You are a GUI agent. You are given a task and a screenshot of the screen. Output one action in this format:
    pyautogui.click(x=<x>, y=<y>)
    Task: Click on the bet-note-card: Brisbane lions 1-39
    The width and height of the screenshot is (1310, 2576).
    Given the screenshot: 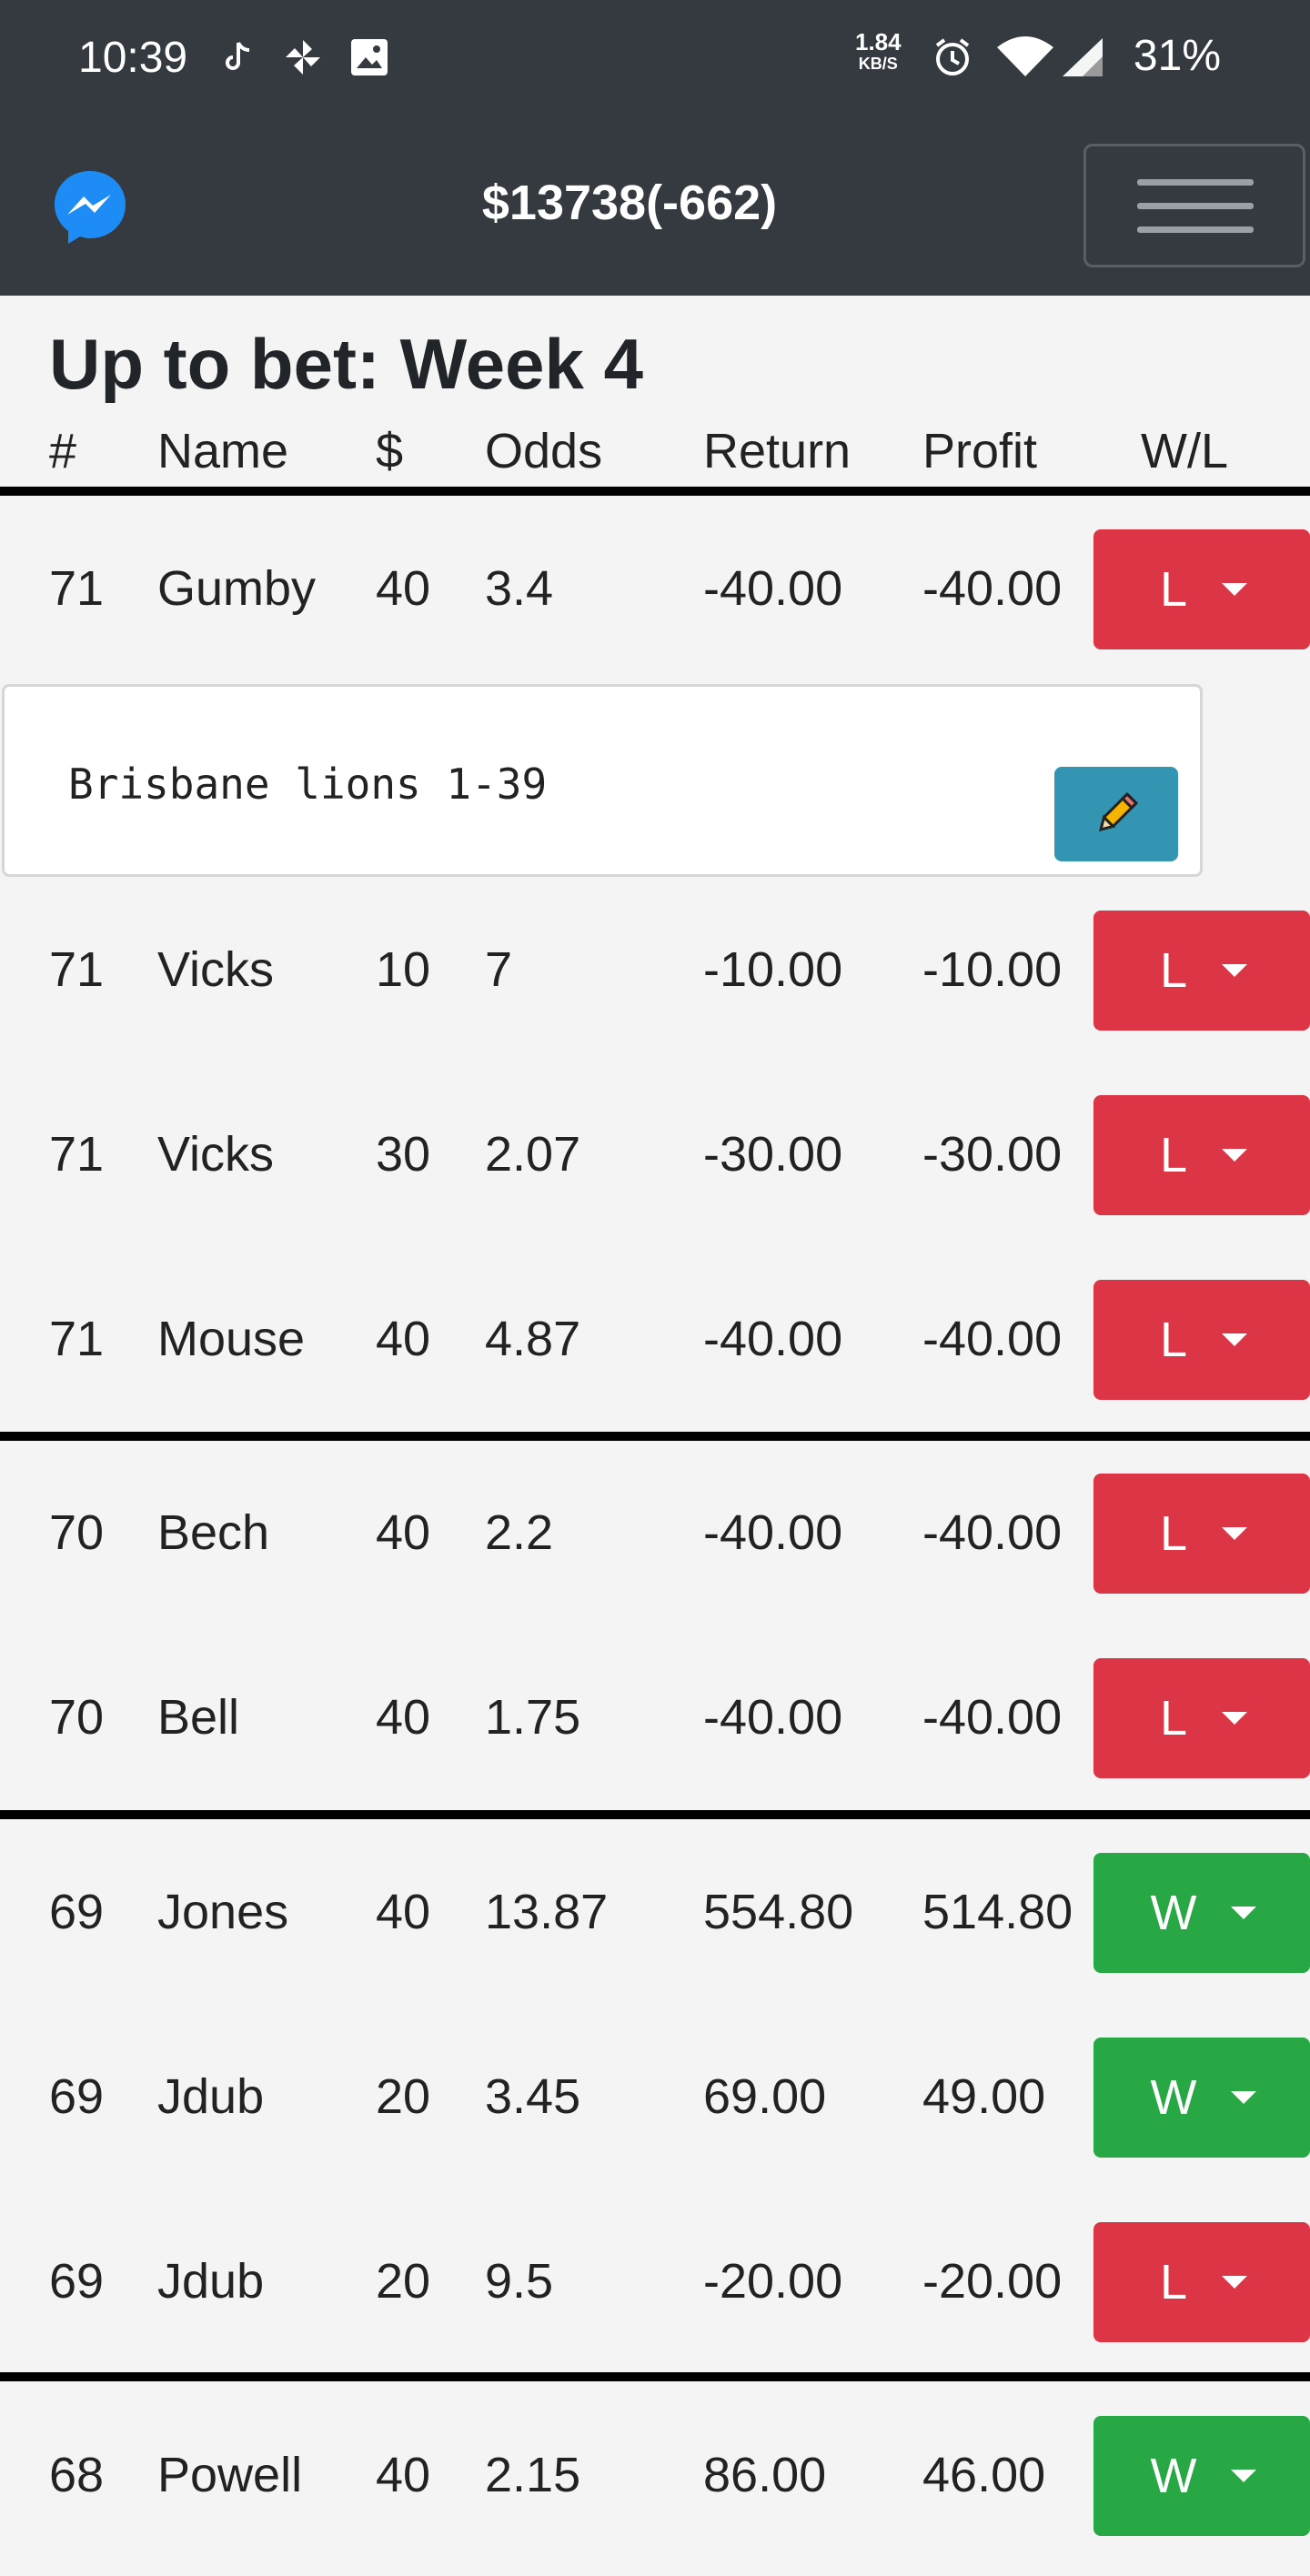 What is the action you would take?
    pyautogui.click(x=602, y=780)
    